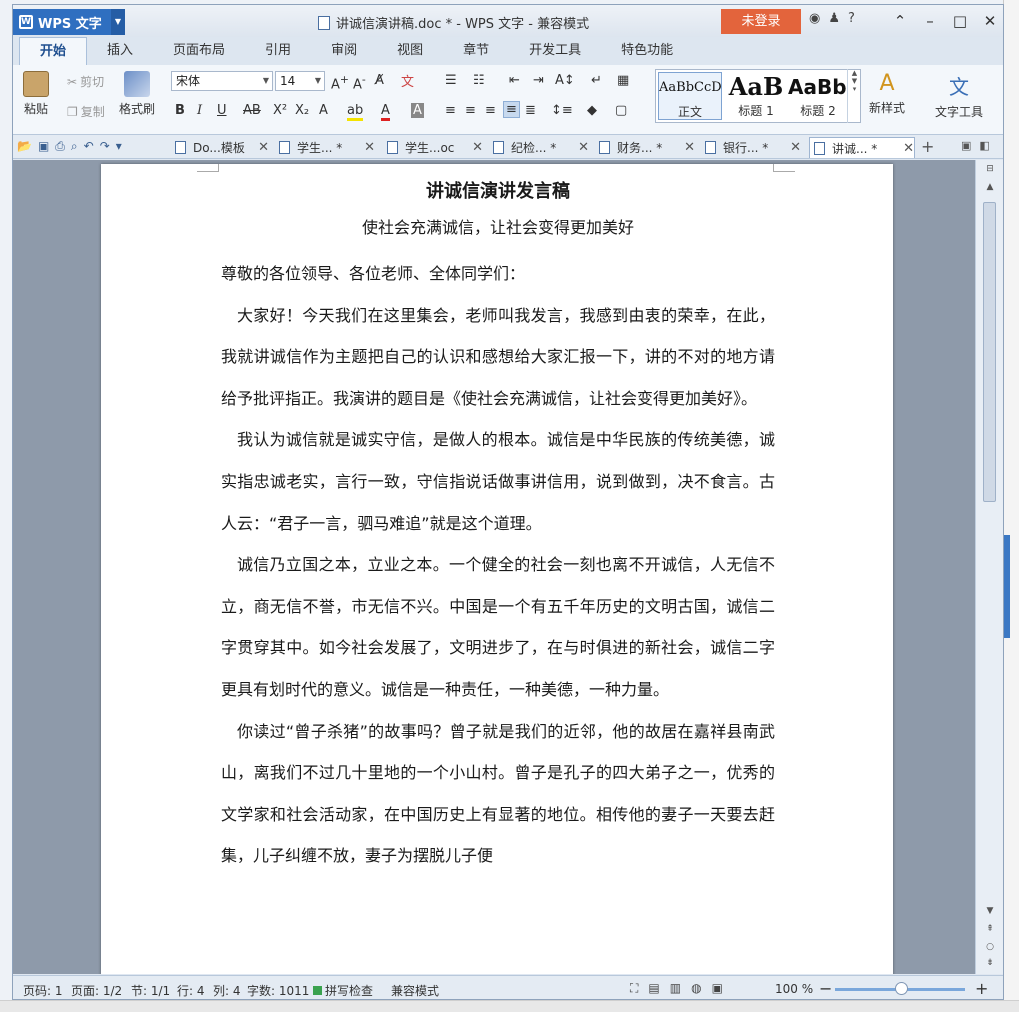 The height and width of the screenshot is (1012, 1019). Describe the element at coordinates (653, 988) in the screenshot. I see `page-view-icon: ▤` at that location.